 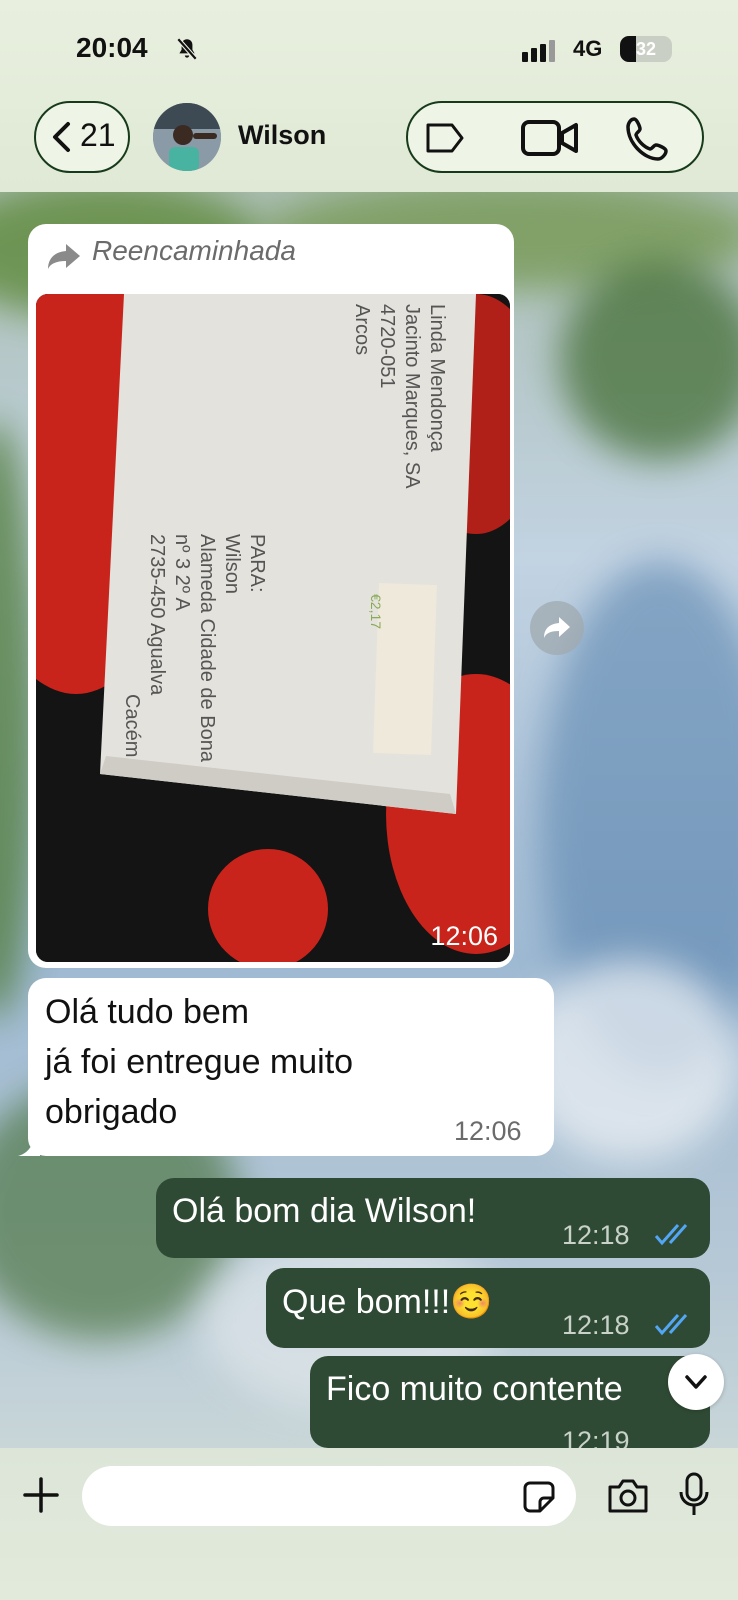 What do you see at coordinates (282, 135) in the screenshot?
I see `contact-name: Wilson` at bounding box center [282, 135].